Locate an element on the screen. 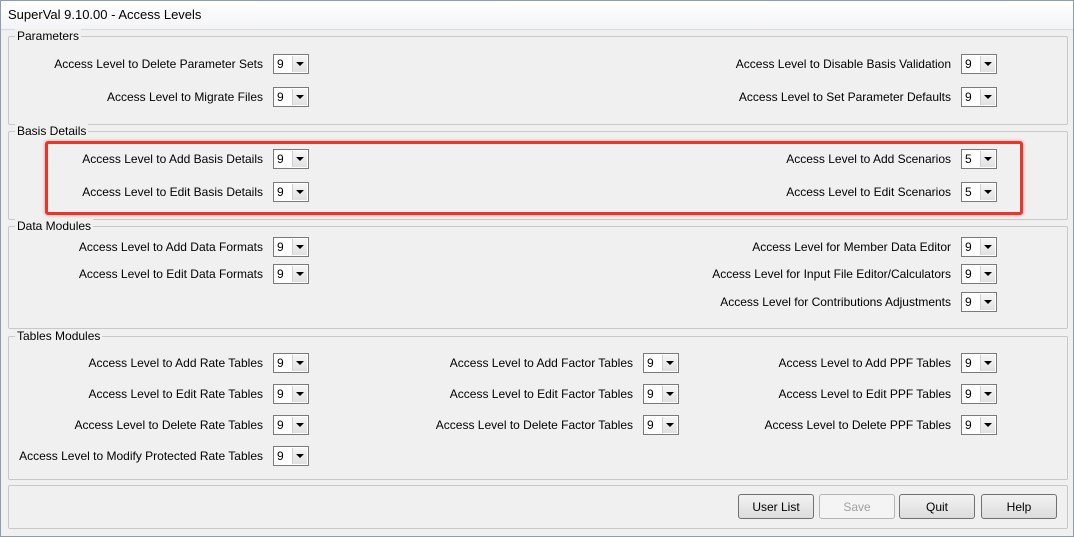 Image resolution: width=1074 pixels, height=537 pixels. edit-ppf-tables-label: Access Level to Edit PPF Tables is located at coordinates (864, 394).